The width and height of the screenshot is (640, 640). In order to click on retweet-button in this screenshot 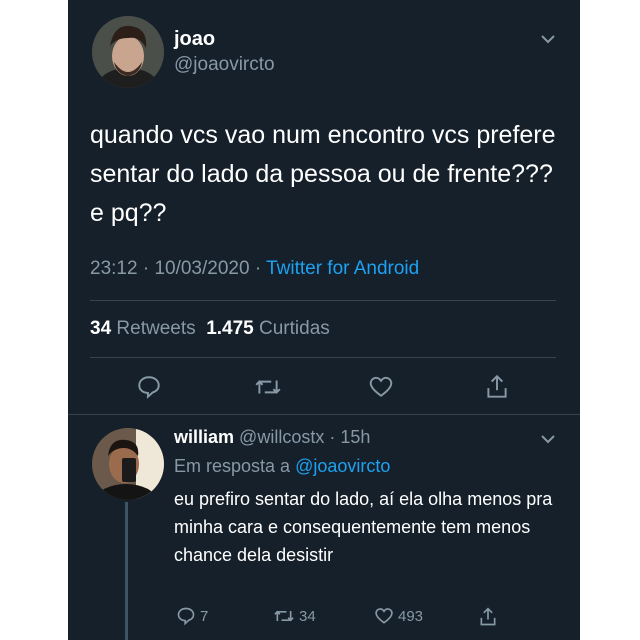, I will do `click(268, 387)`.